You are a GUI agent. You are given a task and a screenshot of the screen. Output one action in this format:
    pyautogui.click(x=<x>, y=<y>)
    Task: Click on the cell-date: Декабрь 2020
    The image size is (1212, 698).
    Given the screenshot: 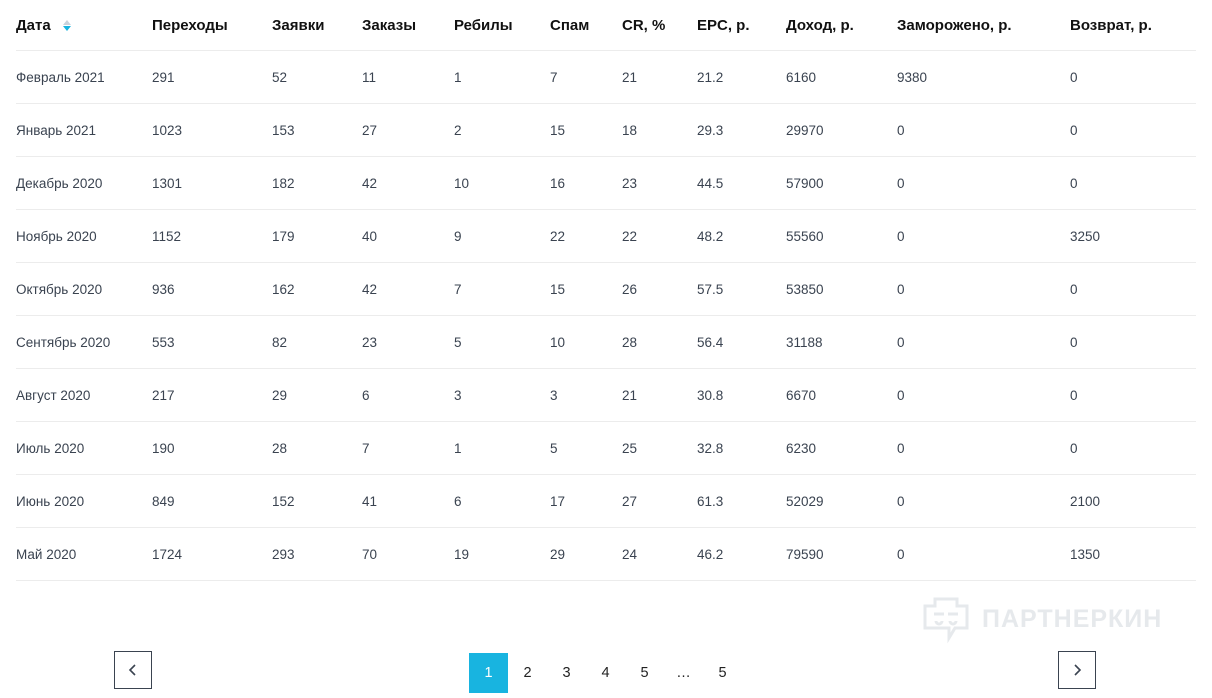 What is the action you would take?
    pyautogui.click(x=84, y=183)
    